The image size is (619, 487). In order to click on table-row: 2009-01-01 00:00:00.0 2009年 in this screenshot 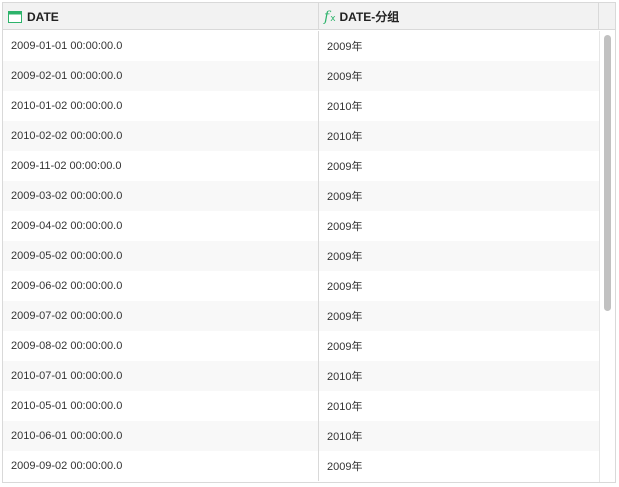, I will do `click(301, 46)`.